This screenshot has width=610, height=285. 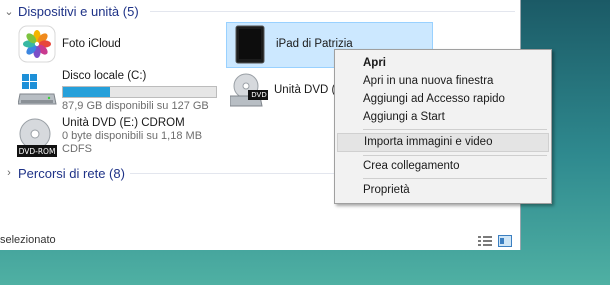 I want to click on group-divider, so click(x=332, y=11).